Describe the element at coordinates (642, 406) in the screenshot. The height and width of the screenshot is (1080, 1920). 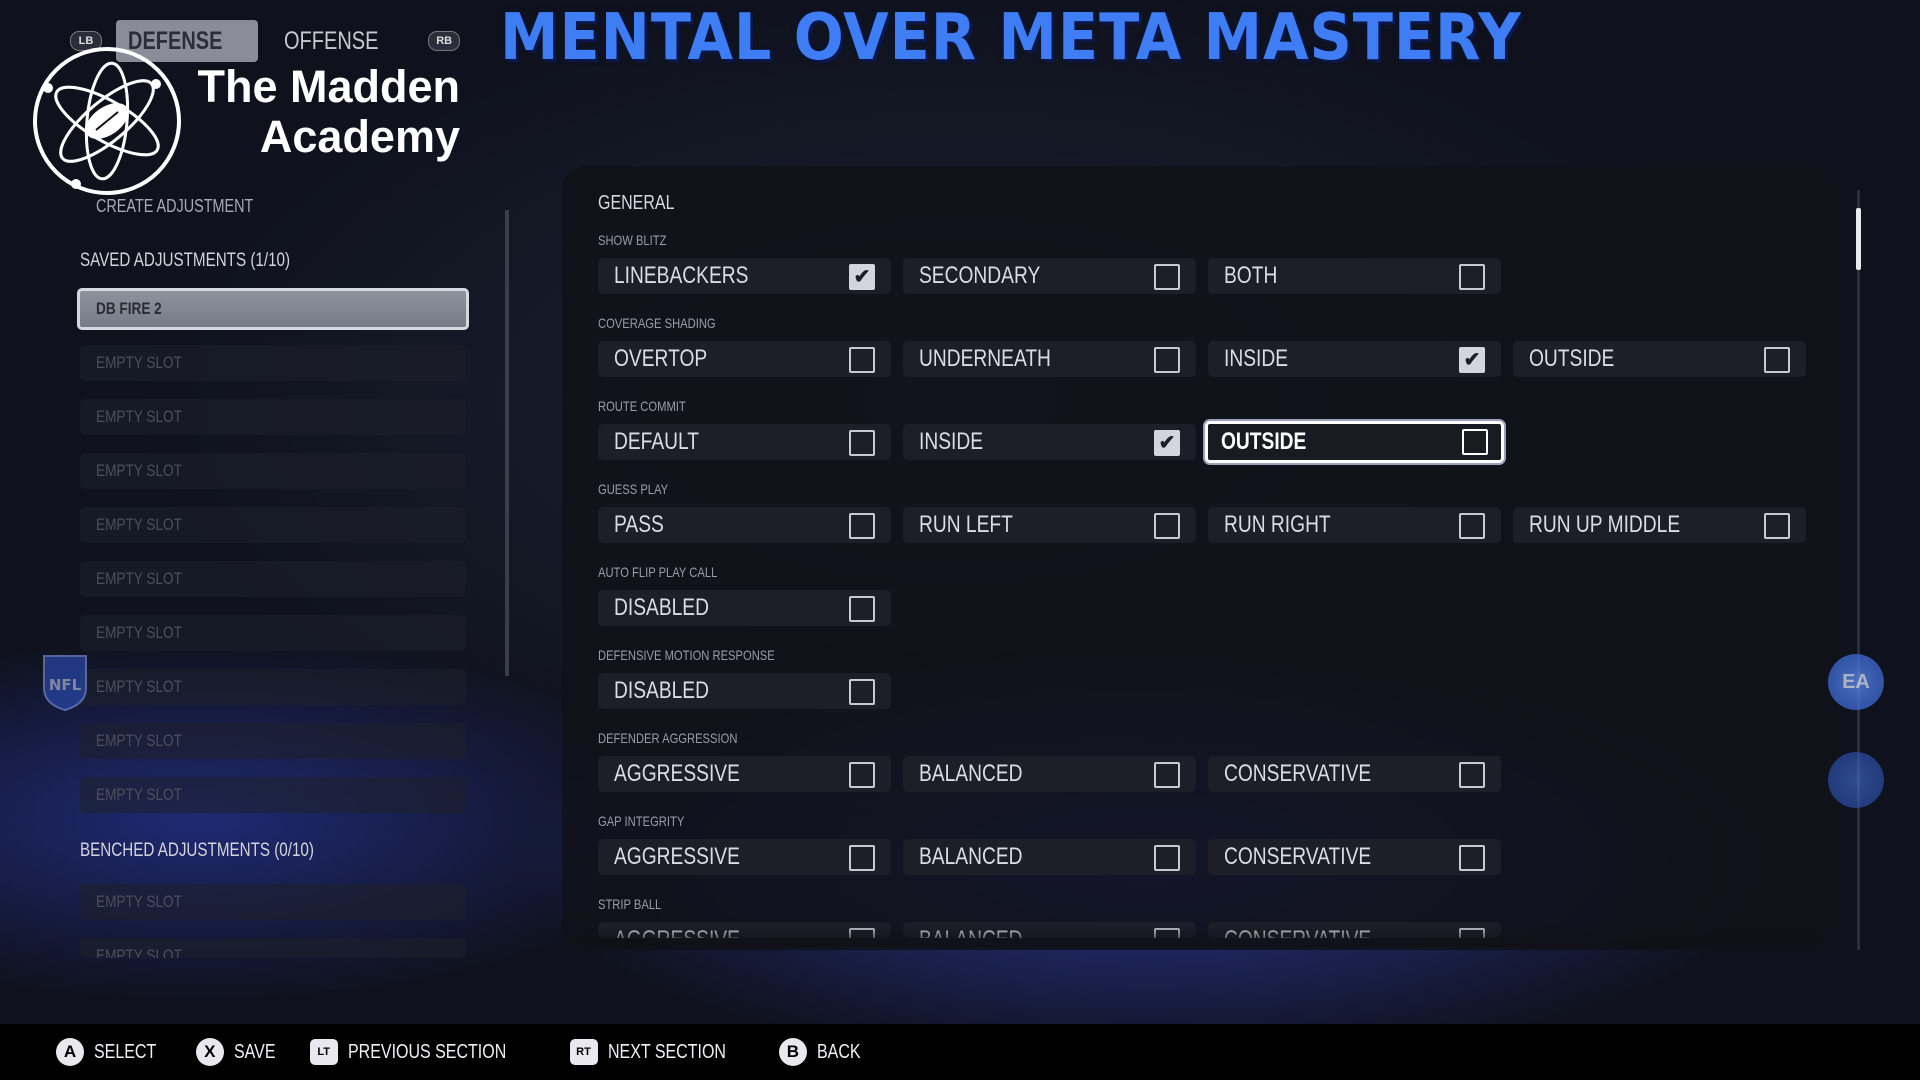
I see `group-title: ROUTE COMMIT` at that location.